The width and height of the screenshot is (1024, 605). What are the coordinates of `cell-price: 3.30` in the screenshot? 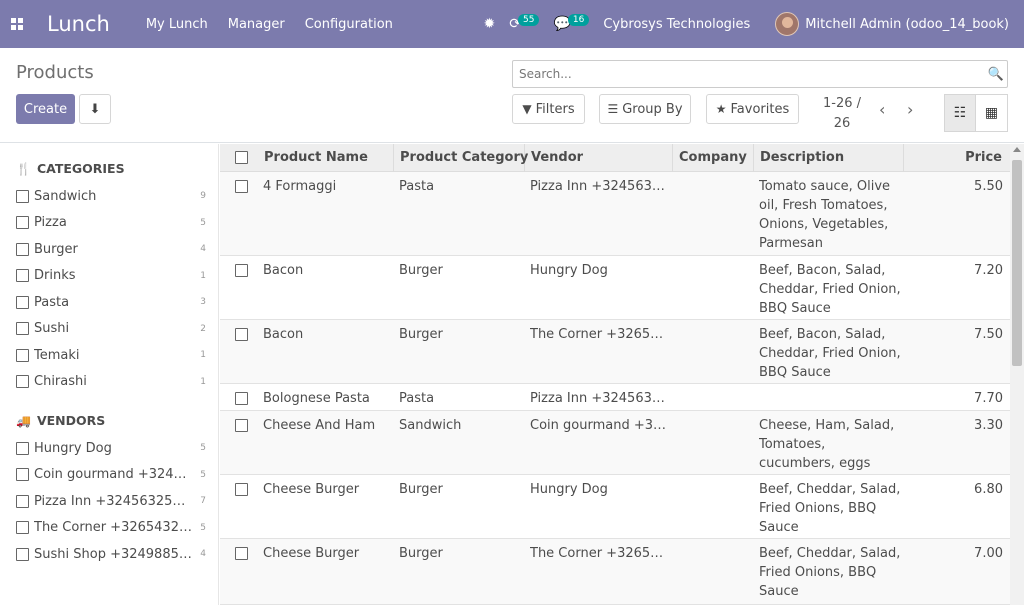 It's located at (988, 425).